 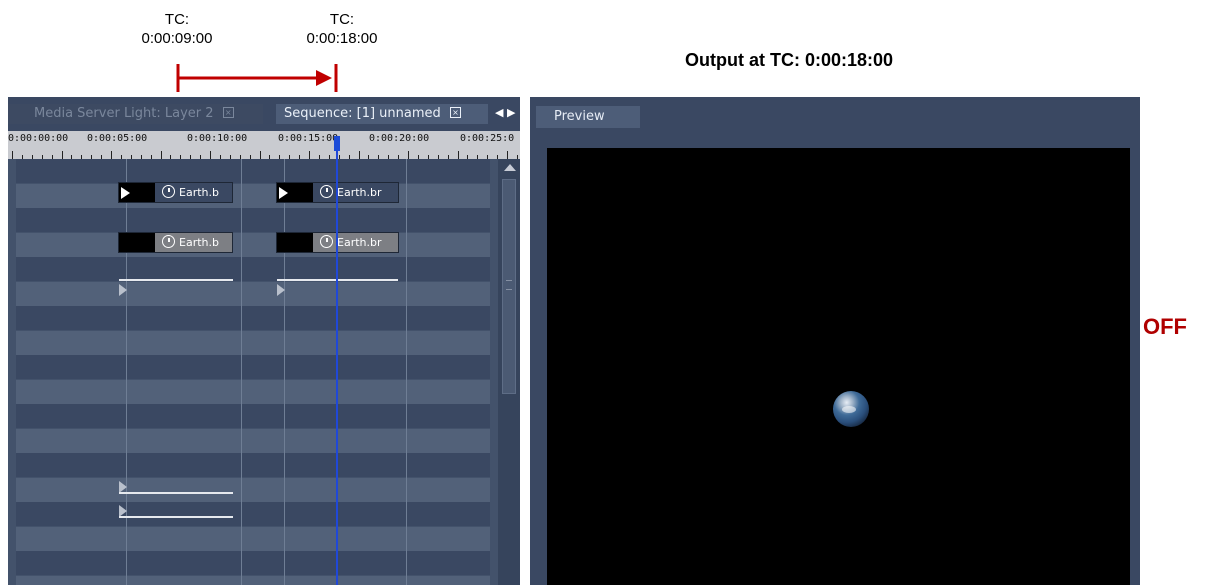 What do you see at coordinates (362, 113) in the screenshot?
I see `tab-sequence-label: Sequence: [1] unnamed` at bounding box center [362, 113].